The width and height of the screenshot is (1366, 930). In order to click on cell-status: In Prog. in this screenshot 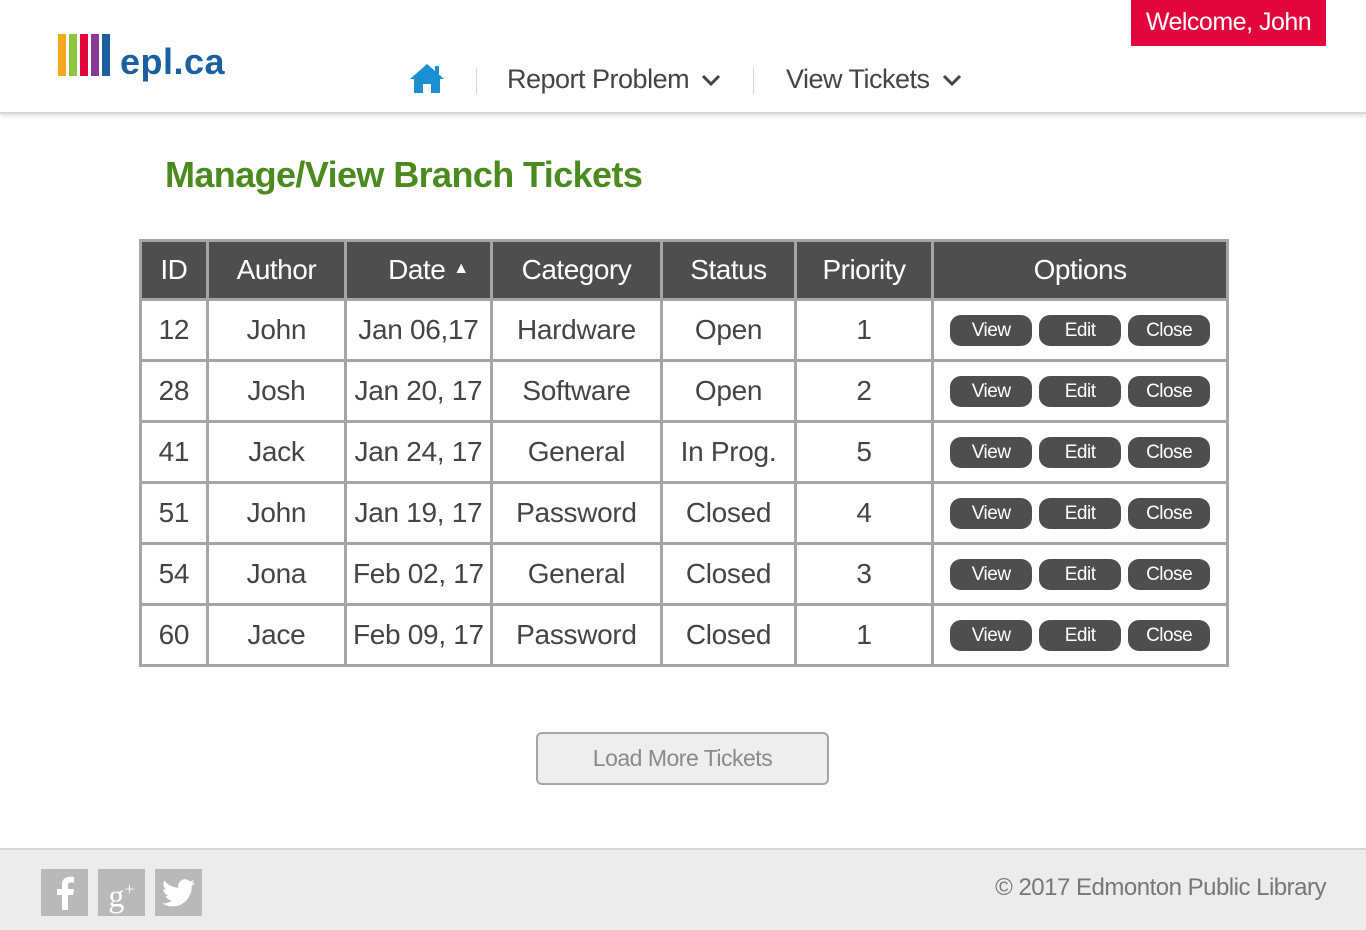, I will do `click(728, 452)`.